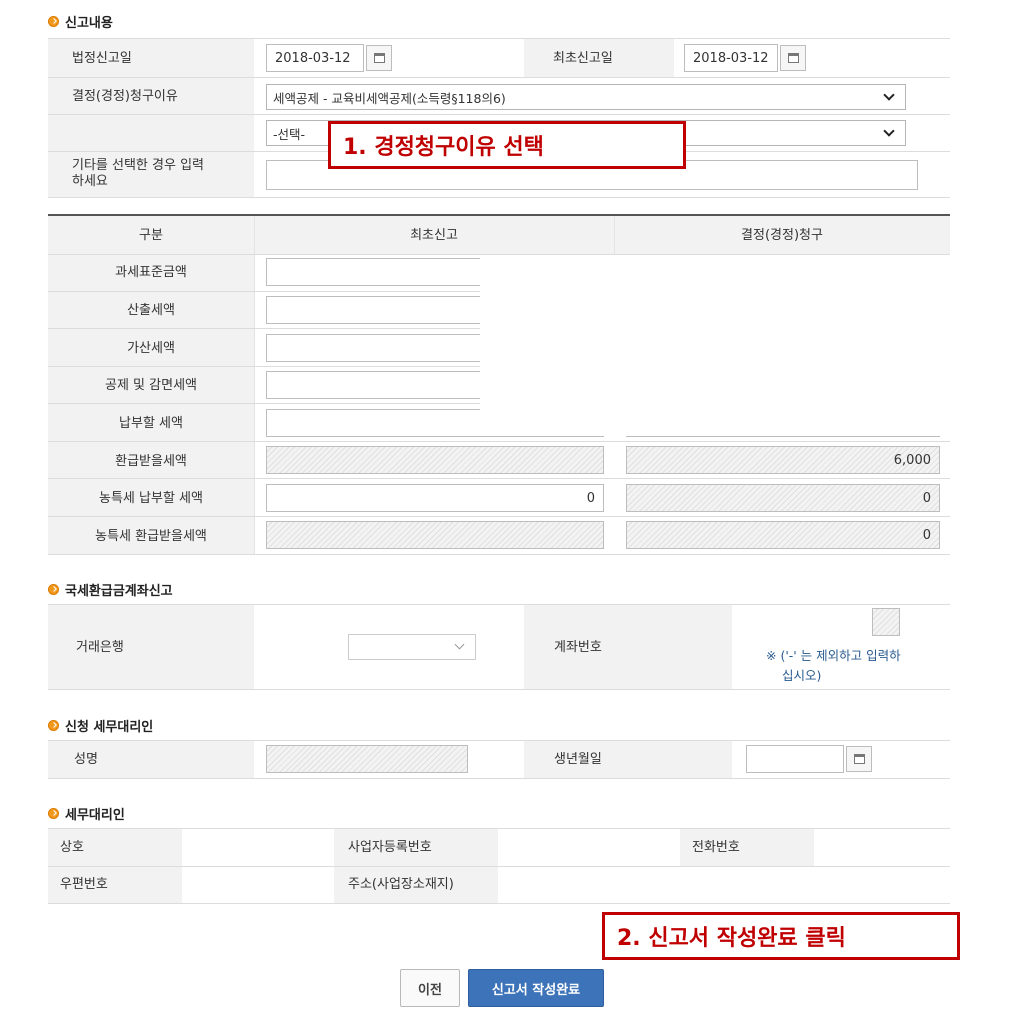  I want to click on reason-label: 결정(경정)청구이유, so click(125, 96).